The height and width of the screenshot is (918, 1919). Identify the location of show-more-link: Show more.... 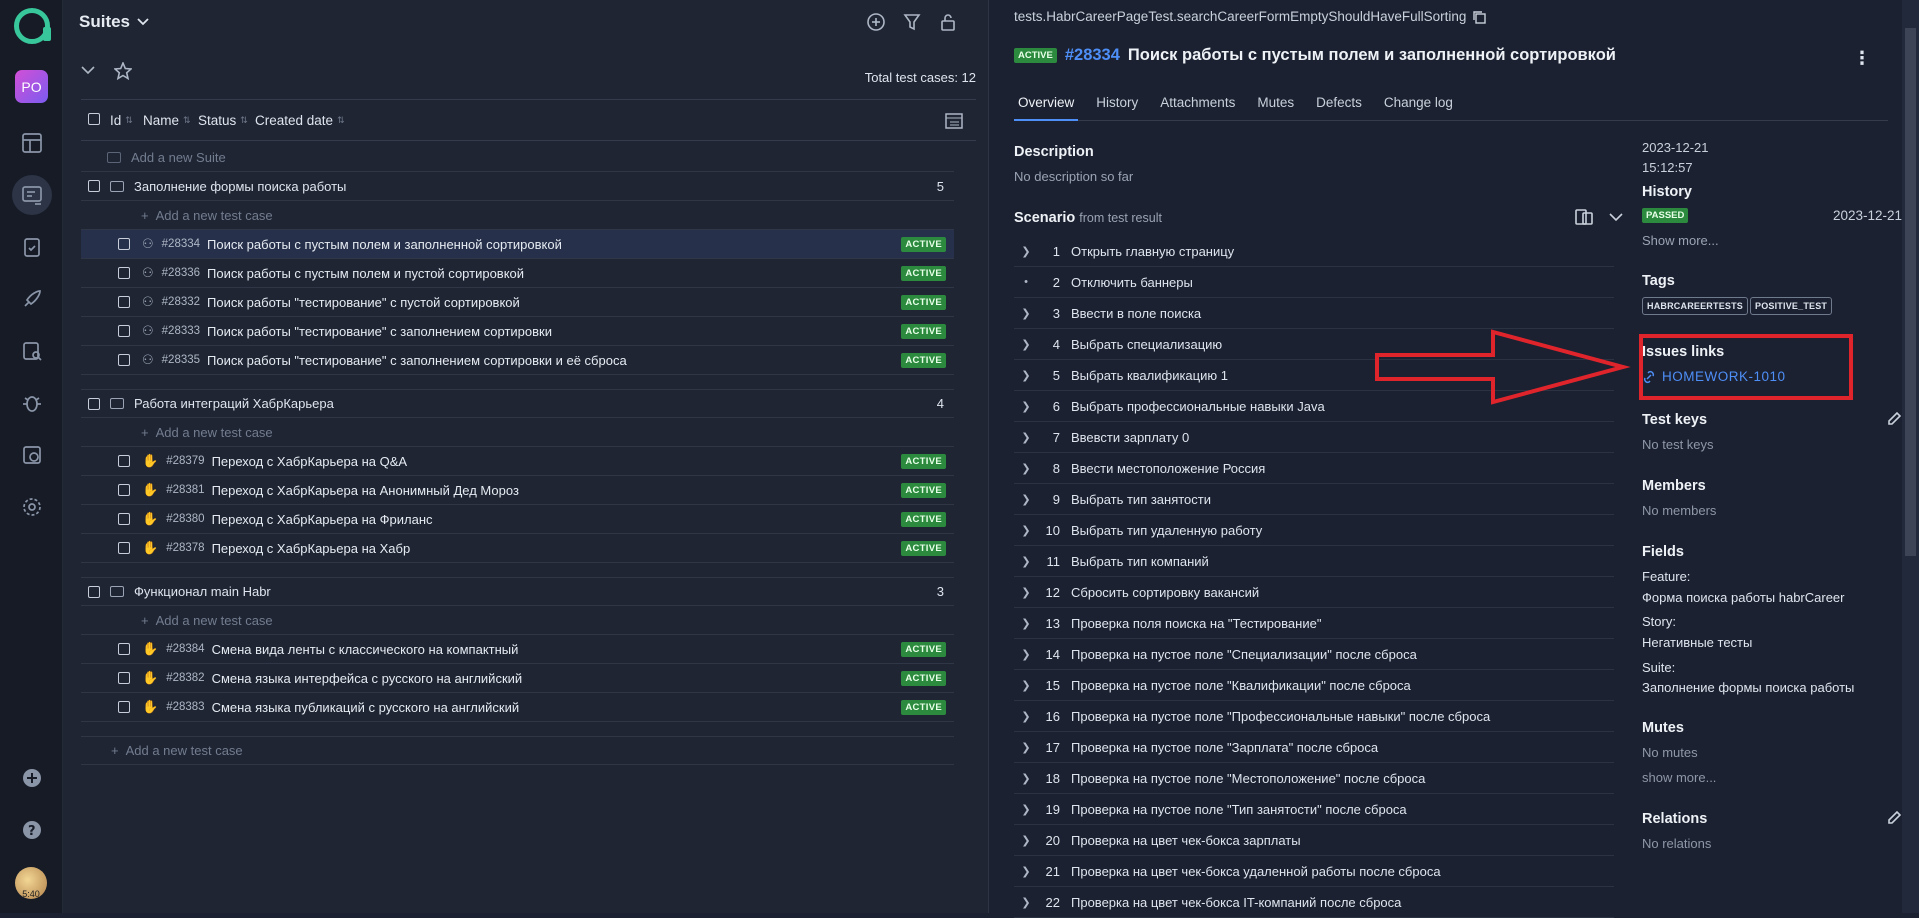
(1680, 240).